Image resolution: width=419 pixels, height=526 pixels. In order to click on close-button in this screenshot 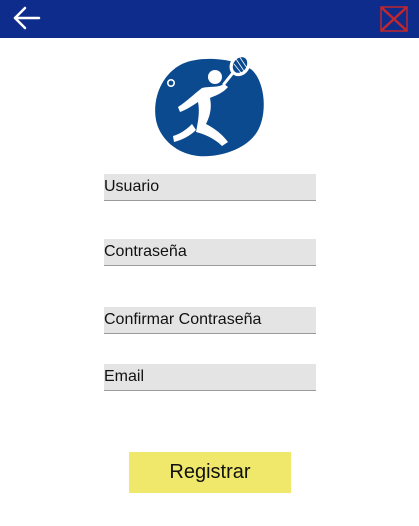, I will do `click(394, 19)`.